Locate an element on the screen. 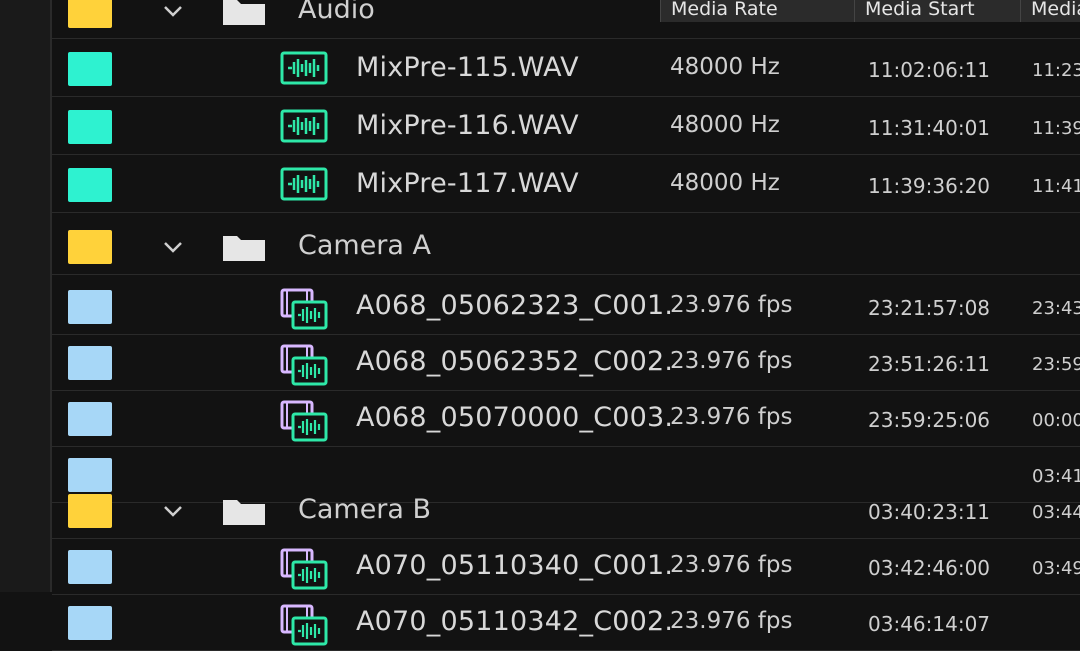 The height and width of the screenshot is (651, 1080). clip-name: MixPre-116.WAV is located at coordinates (467, 125).